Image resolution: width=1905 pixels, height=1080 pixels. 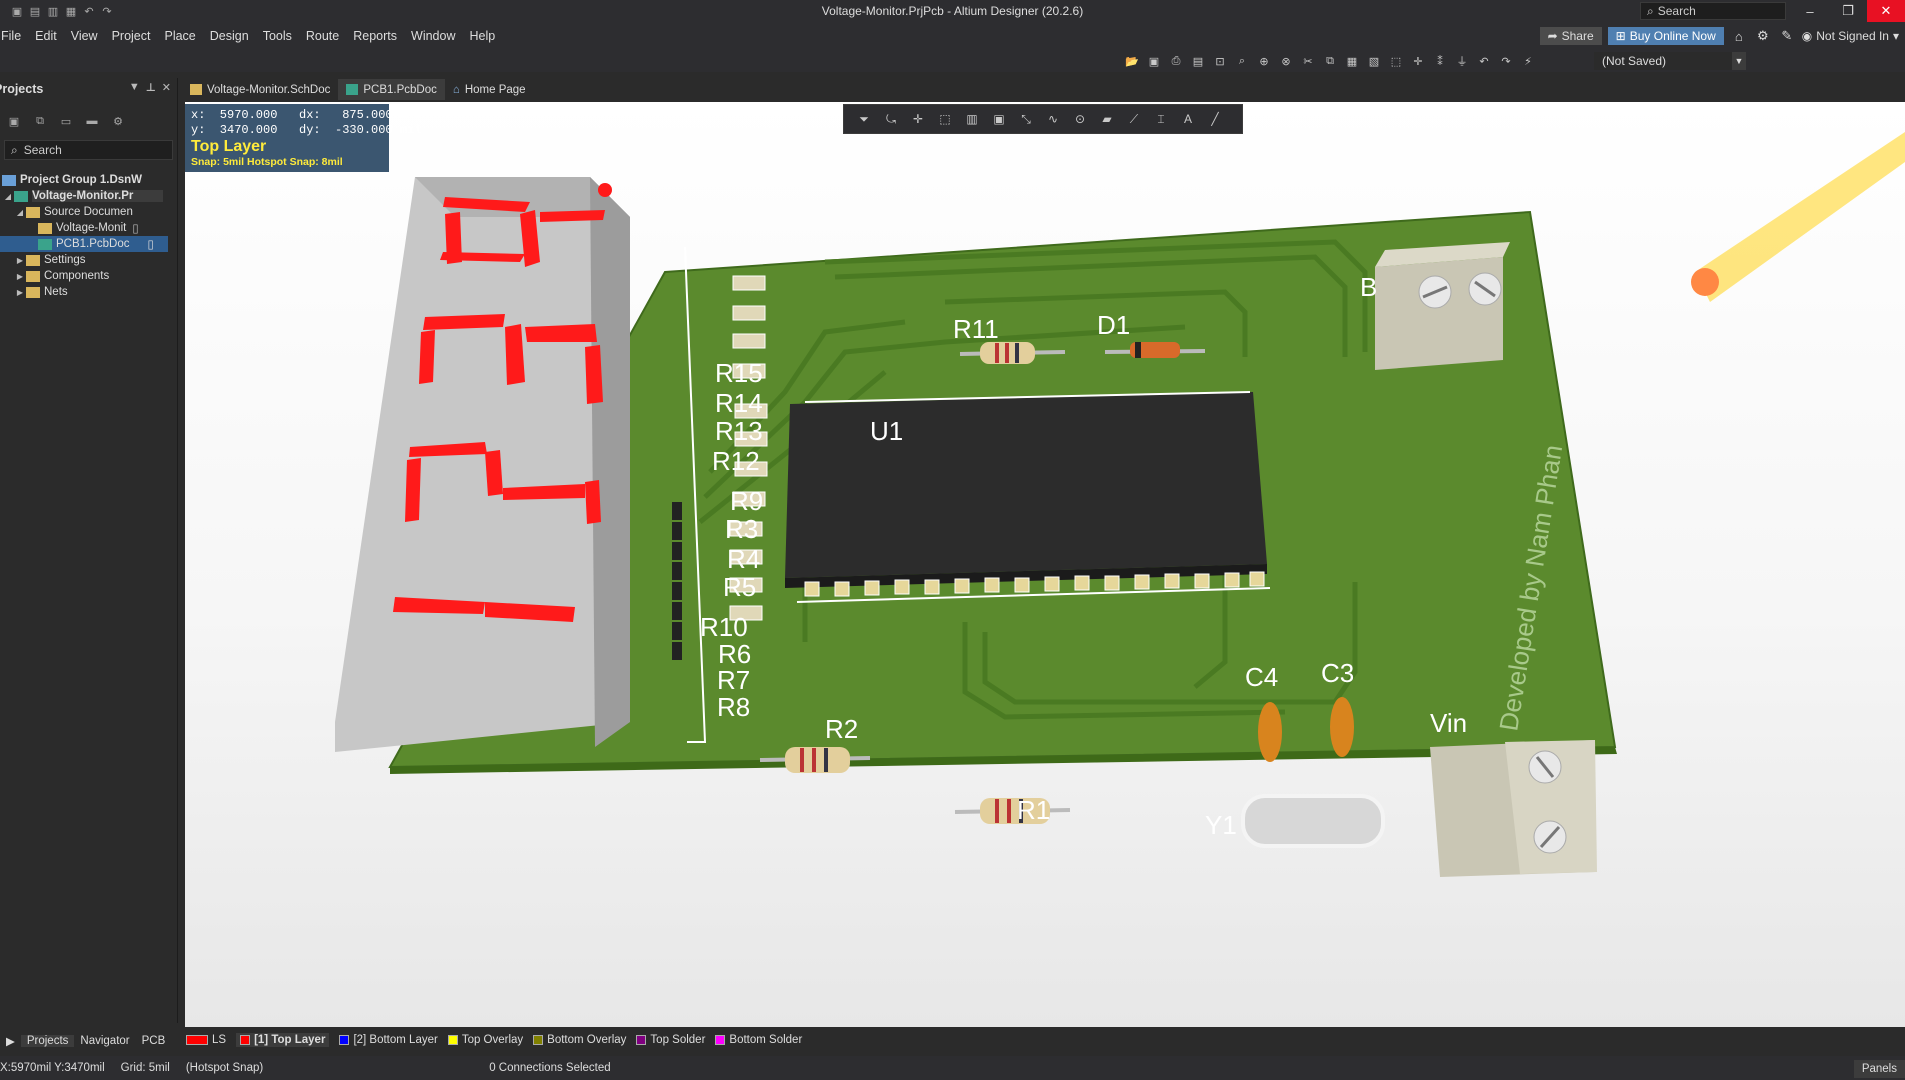 What do you see at coordinates (84, 36) in the screenshot?
I see `menu-view: View` at bounding box center [84, 36].